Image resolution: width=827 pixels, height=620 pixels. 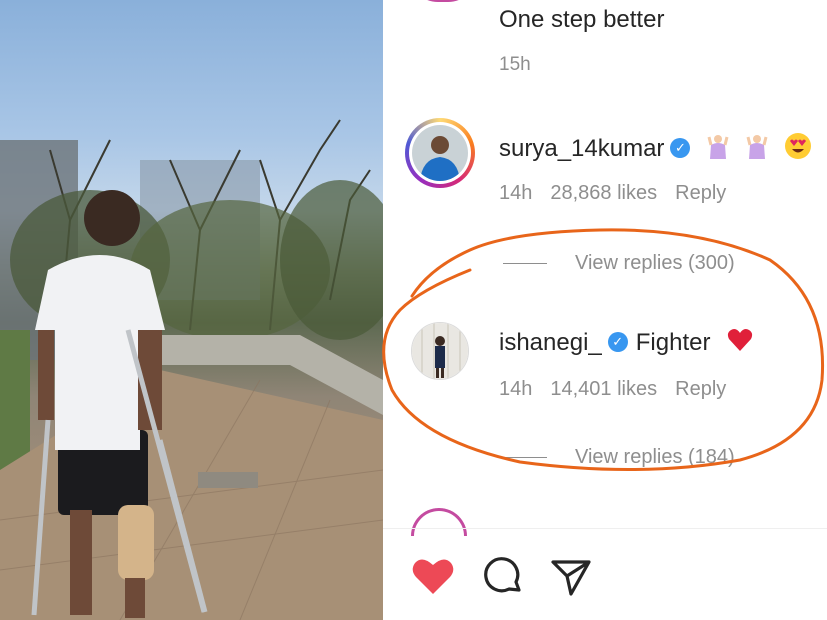 What do you see at coordinates (605, 360) in the screenshot?
I see `comment-row: ishanegi_ ✓ Fighter 14h 14,401 likes Reply` at bounding box center [605, 360].